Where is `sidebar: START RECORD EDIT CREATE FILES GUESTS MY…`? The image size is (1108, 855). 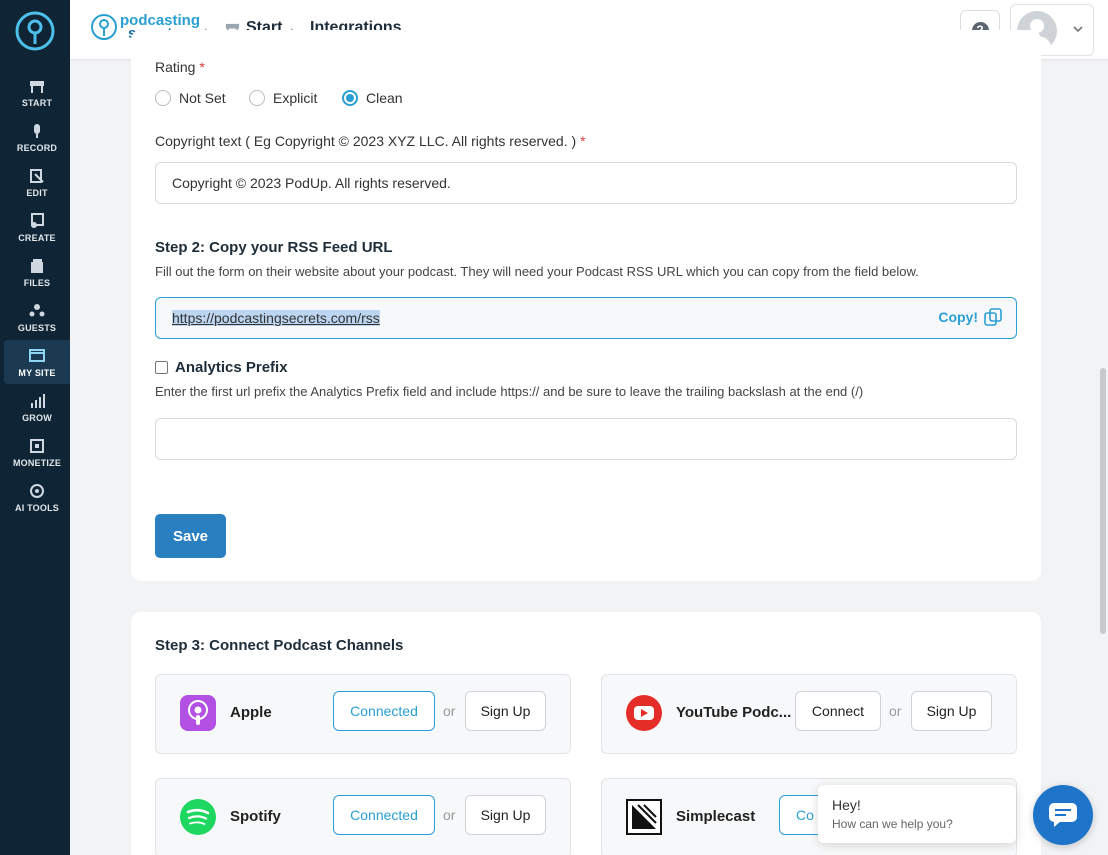 sidebar: START RECORD EDIT CREATE FILES GUESTS MY… is located at coordinates (35, 427).